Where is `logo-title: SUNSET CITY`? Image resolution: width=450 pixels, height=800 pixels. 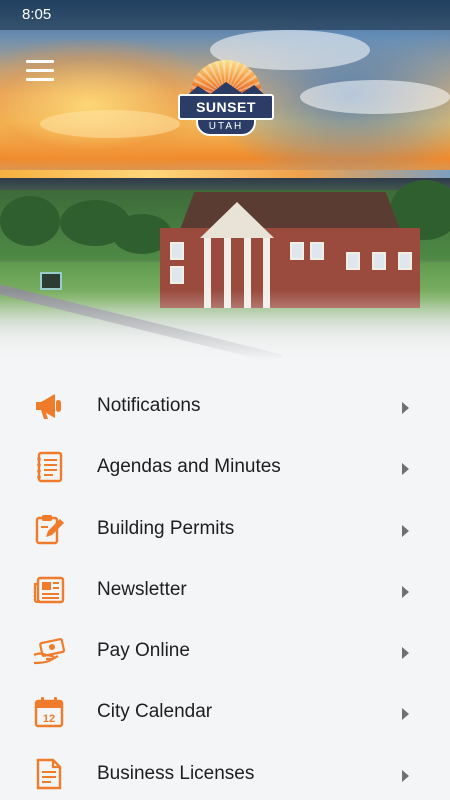 logo-title: SUNSET CITY is located at coordinates (226, 115).